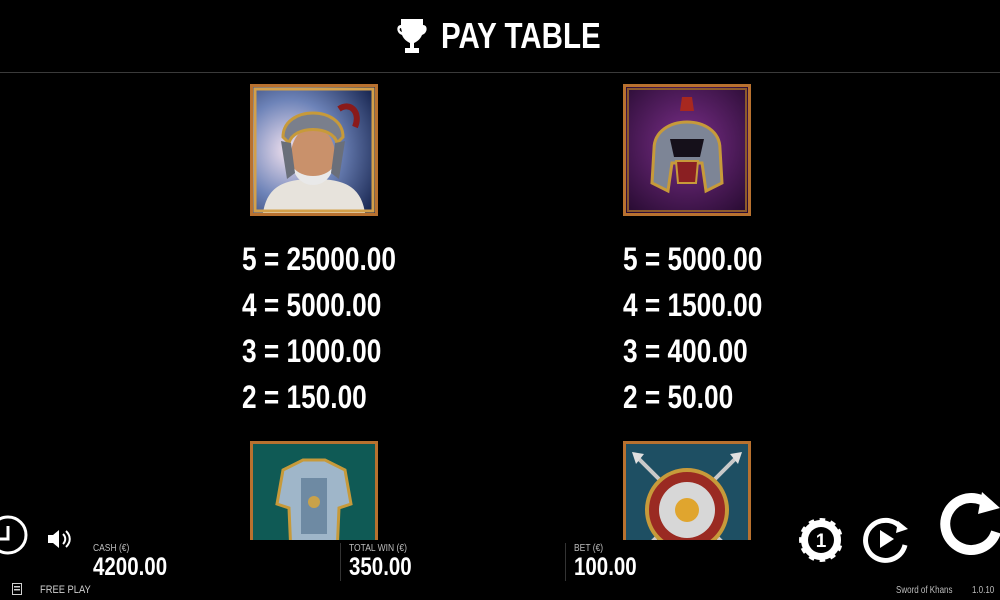  Describe the element at coordinates (685, 351) in the screenshot. I see `payout-3: 3 = 400.00` at that location.